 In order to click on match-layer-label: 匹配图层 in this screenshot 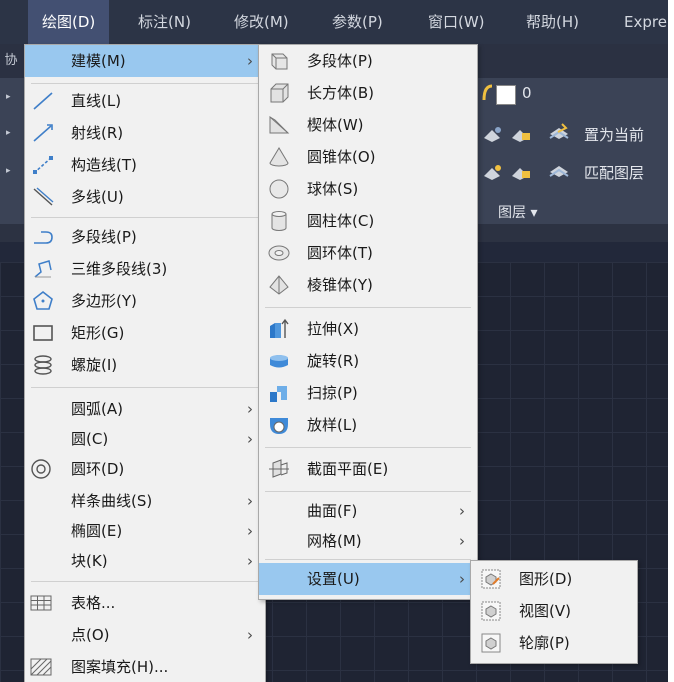, I will do `click(614, 172)`.